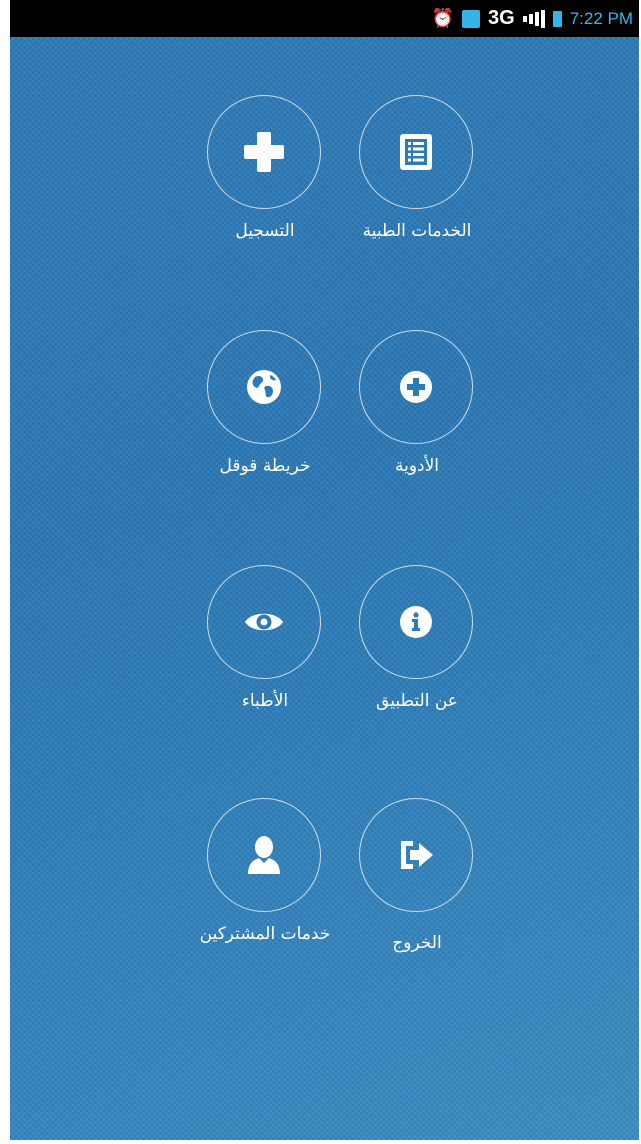 The height and width of the screenshot is (1144, 641). I want to click on doctors-label: الأطباء, so click(265, 701).